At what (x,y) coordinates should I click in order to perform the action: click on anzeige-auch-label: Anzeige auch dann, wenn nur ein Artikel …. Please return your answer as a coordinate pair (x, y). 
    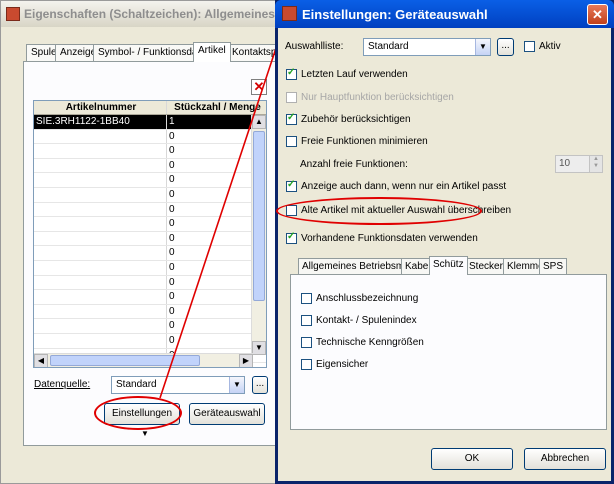
    Looking at the image, I should click on (404, 186).